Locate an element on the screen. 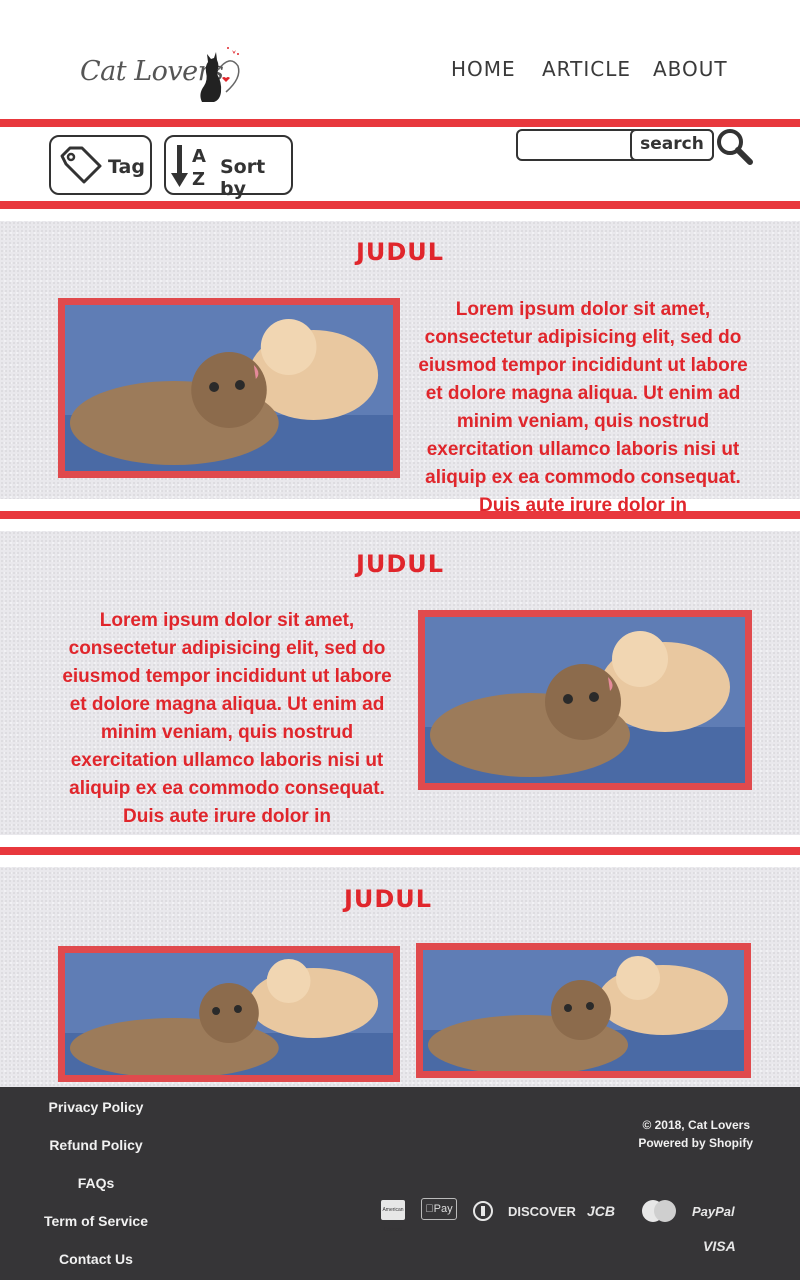 This screenshot has width=800, height=1280. search-button: search is located at coordinates (672, 145).